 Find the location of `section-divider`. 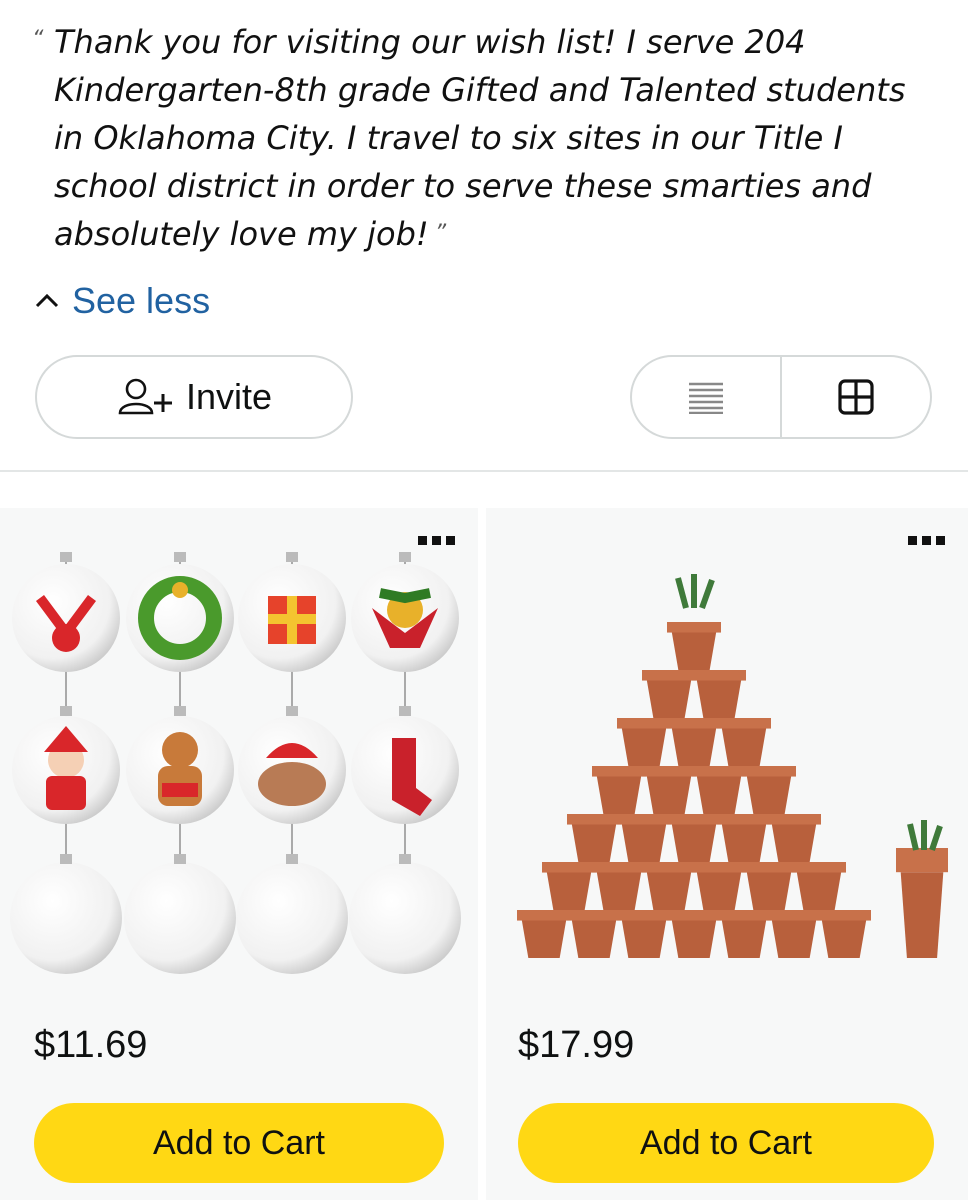

section-divider is located at coordinates (484, 471).